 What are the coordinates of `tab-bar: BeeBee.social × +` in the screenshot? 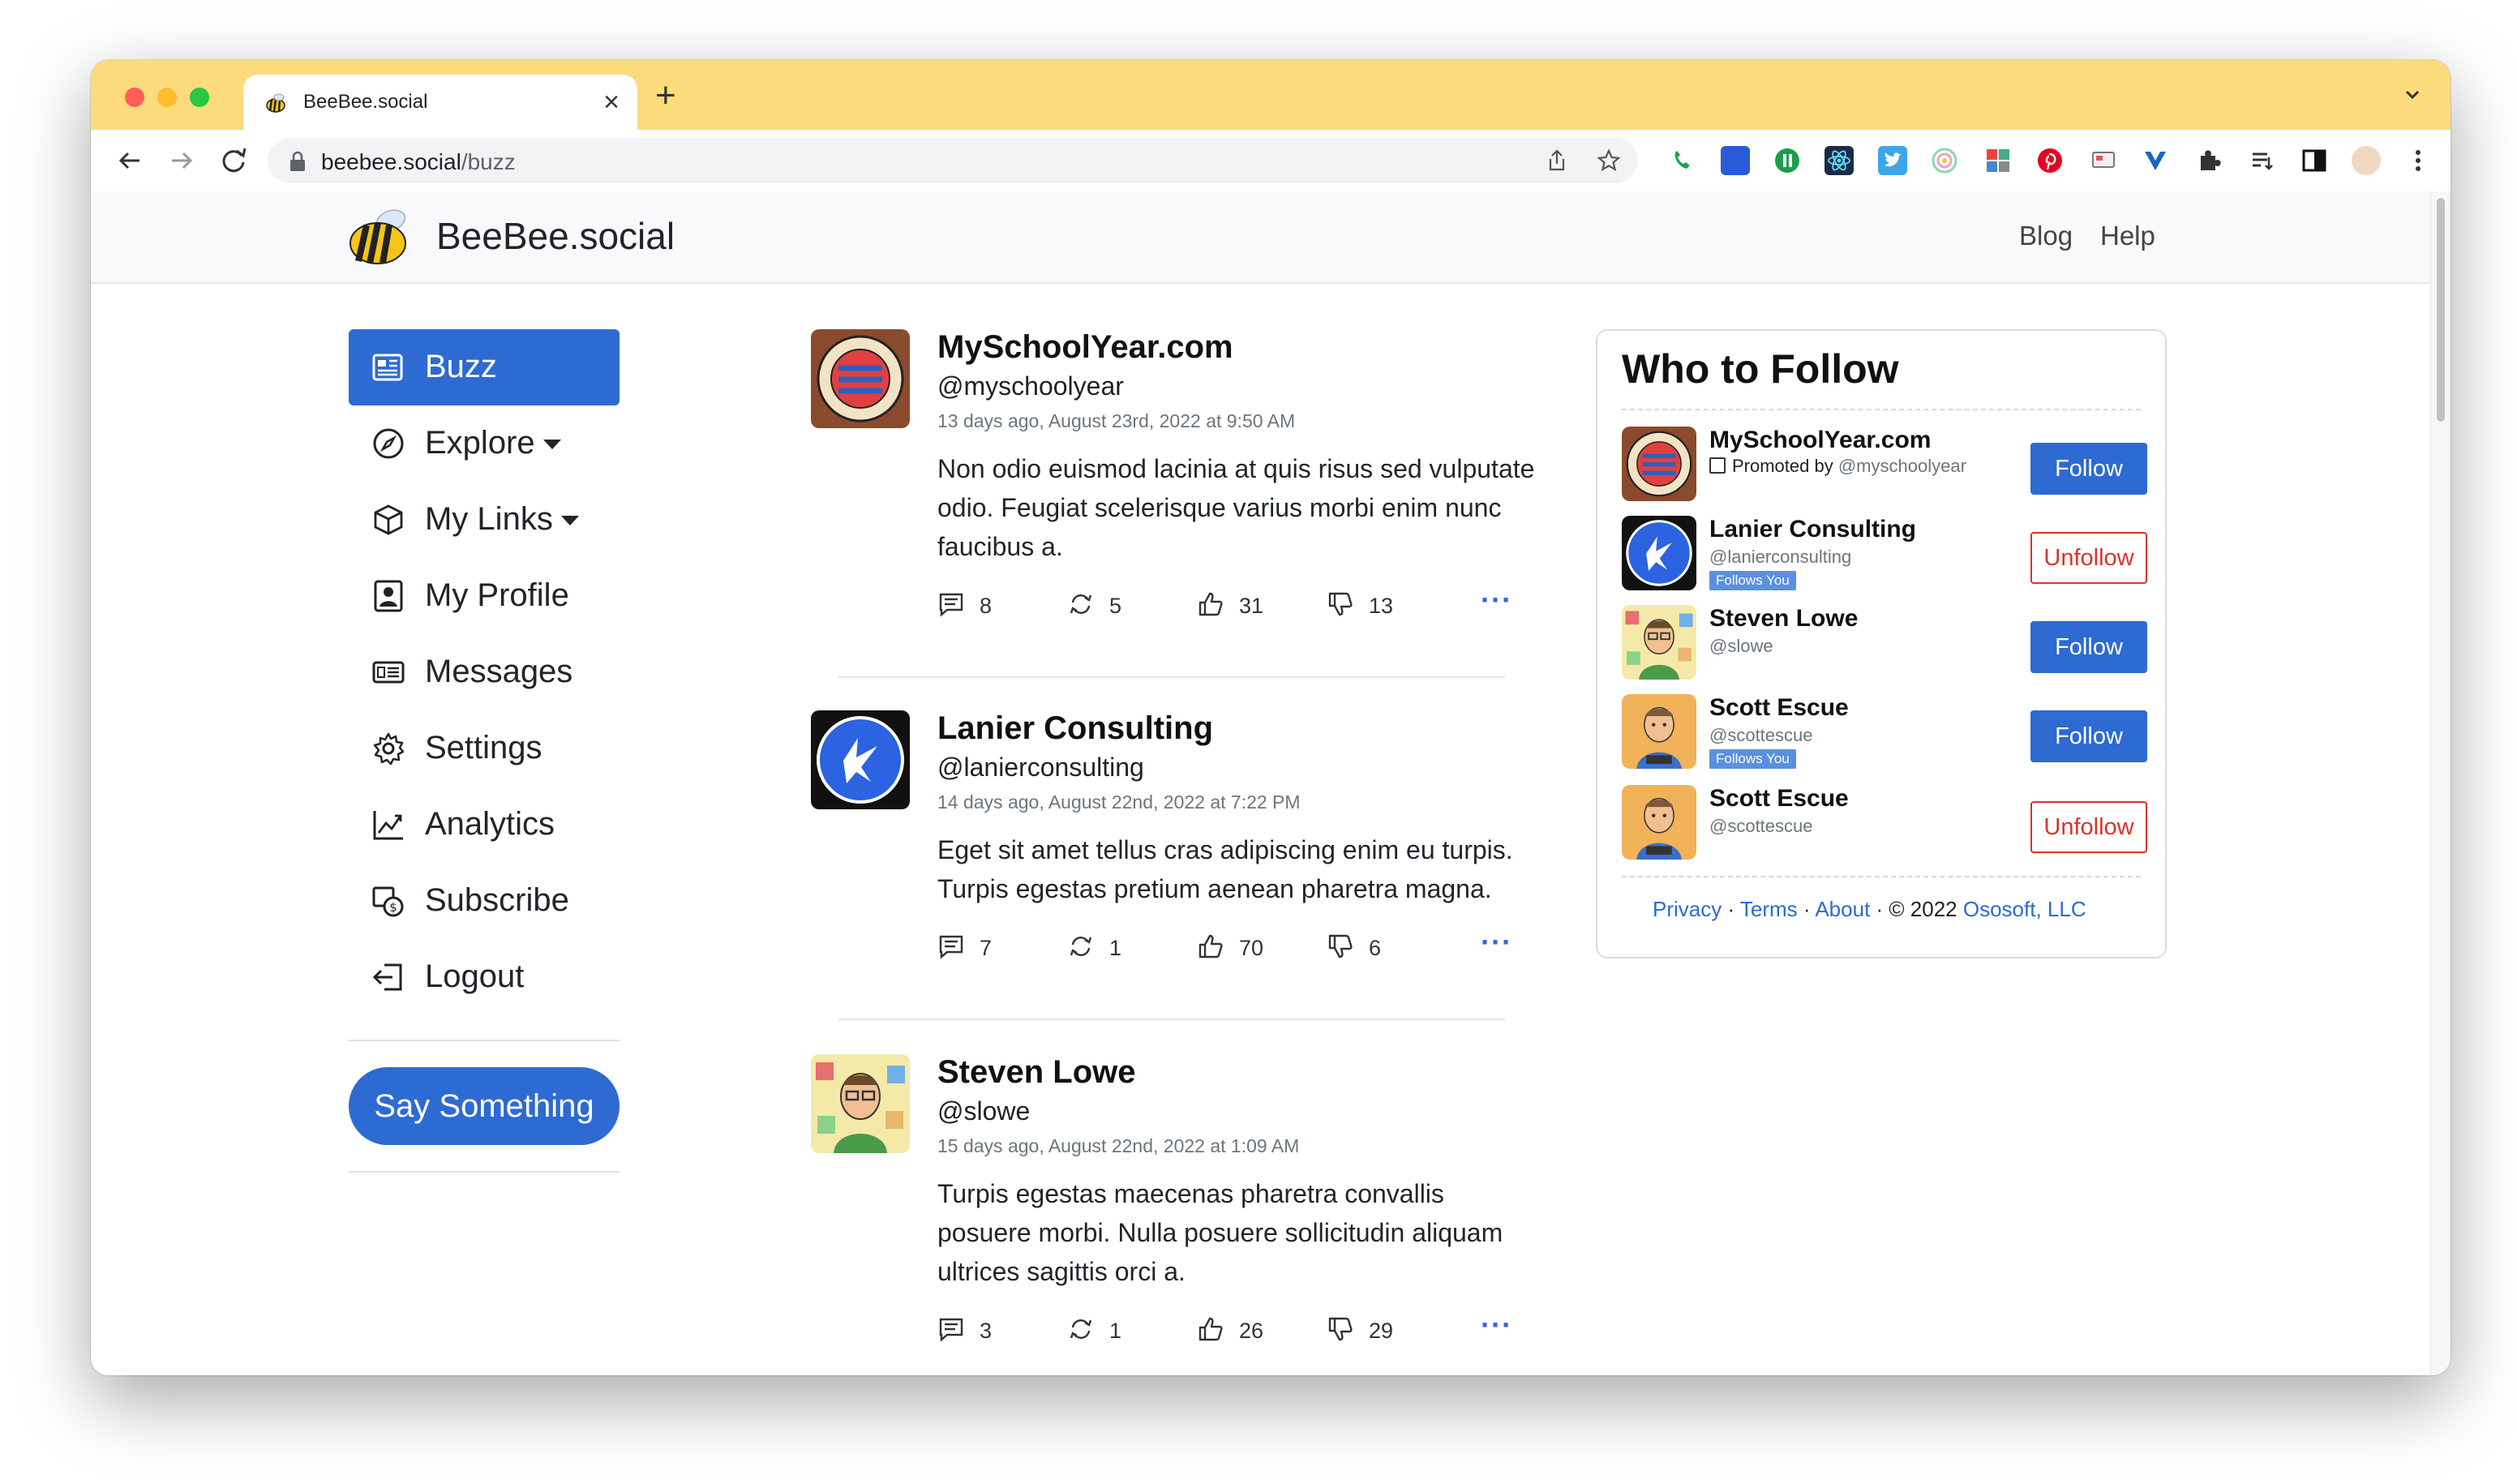 It's located at (1271, 95).